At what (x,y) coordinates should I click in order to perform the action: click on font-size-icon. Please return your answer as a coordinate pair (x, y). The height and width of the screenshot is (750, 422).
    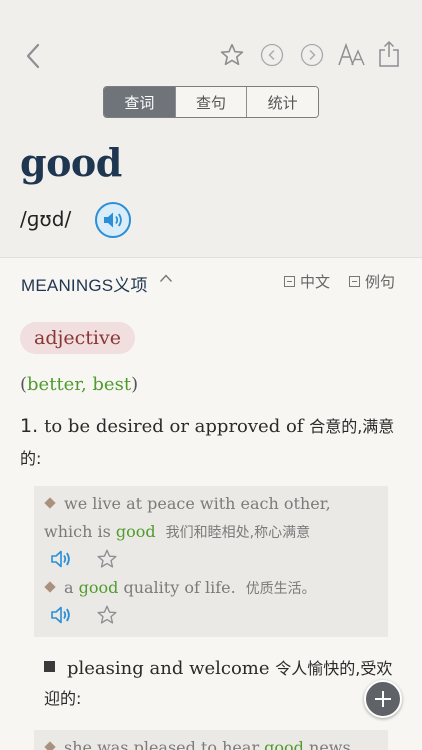
    Looking at the image, I should click on (351, 54).